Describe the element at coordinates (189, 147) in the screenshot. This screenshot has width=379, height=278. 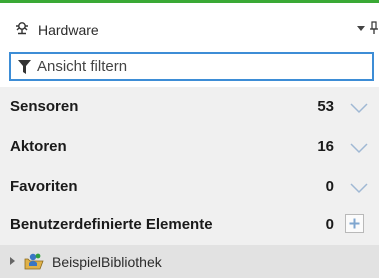
I see `category-row-aktoren: Aktoren 16` at that location.